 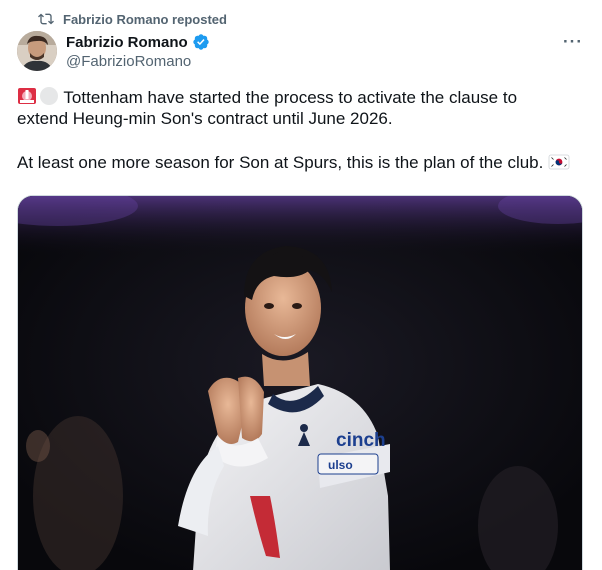 I want to click on avatar, so click(x=37, y=51).